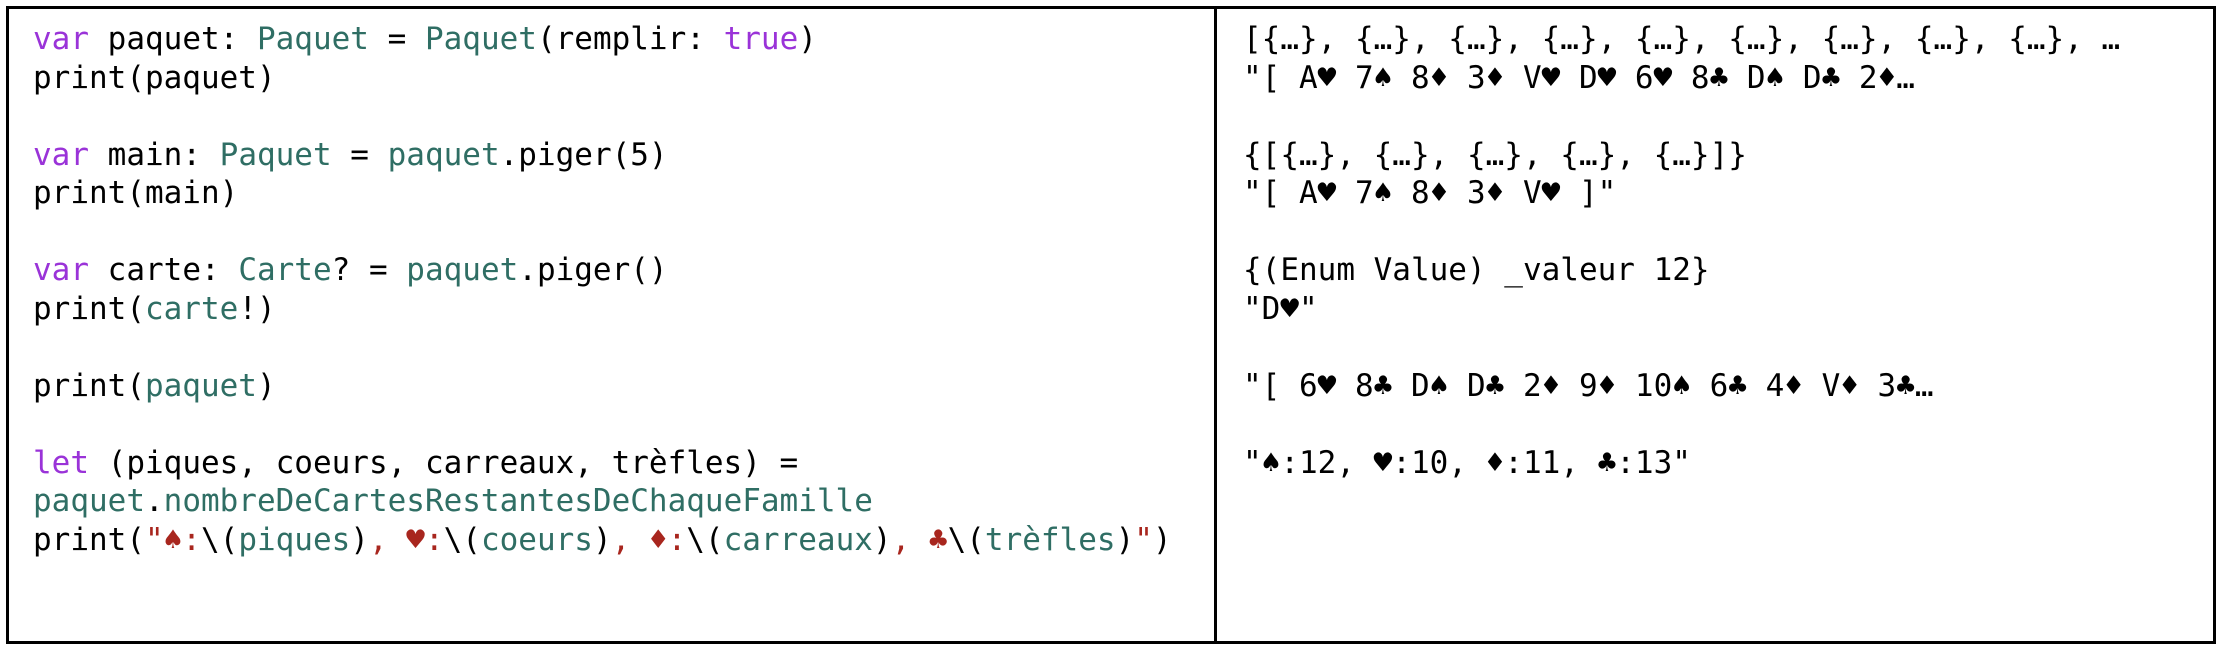  Describe the element at coordinates (154, 154) in the screenshot. I see `code-token: main:` at that location.